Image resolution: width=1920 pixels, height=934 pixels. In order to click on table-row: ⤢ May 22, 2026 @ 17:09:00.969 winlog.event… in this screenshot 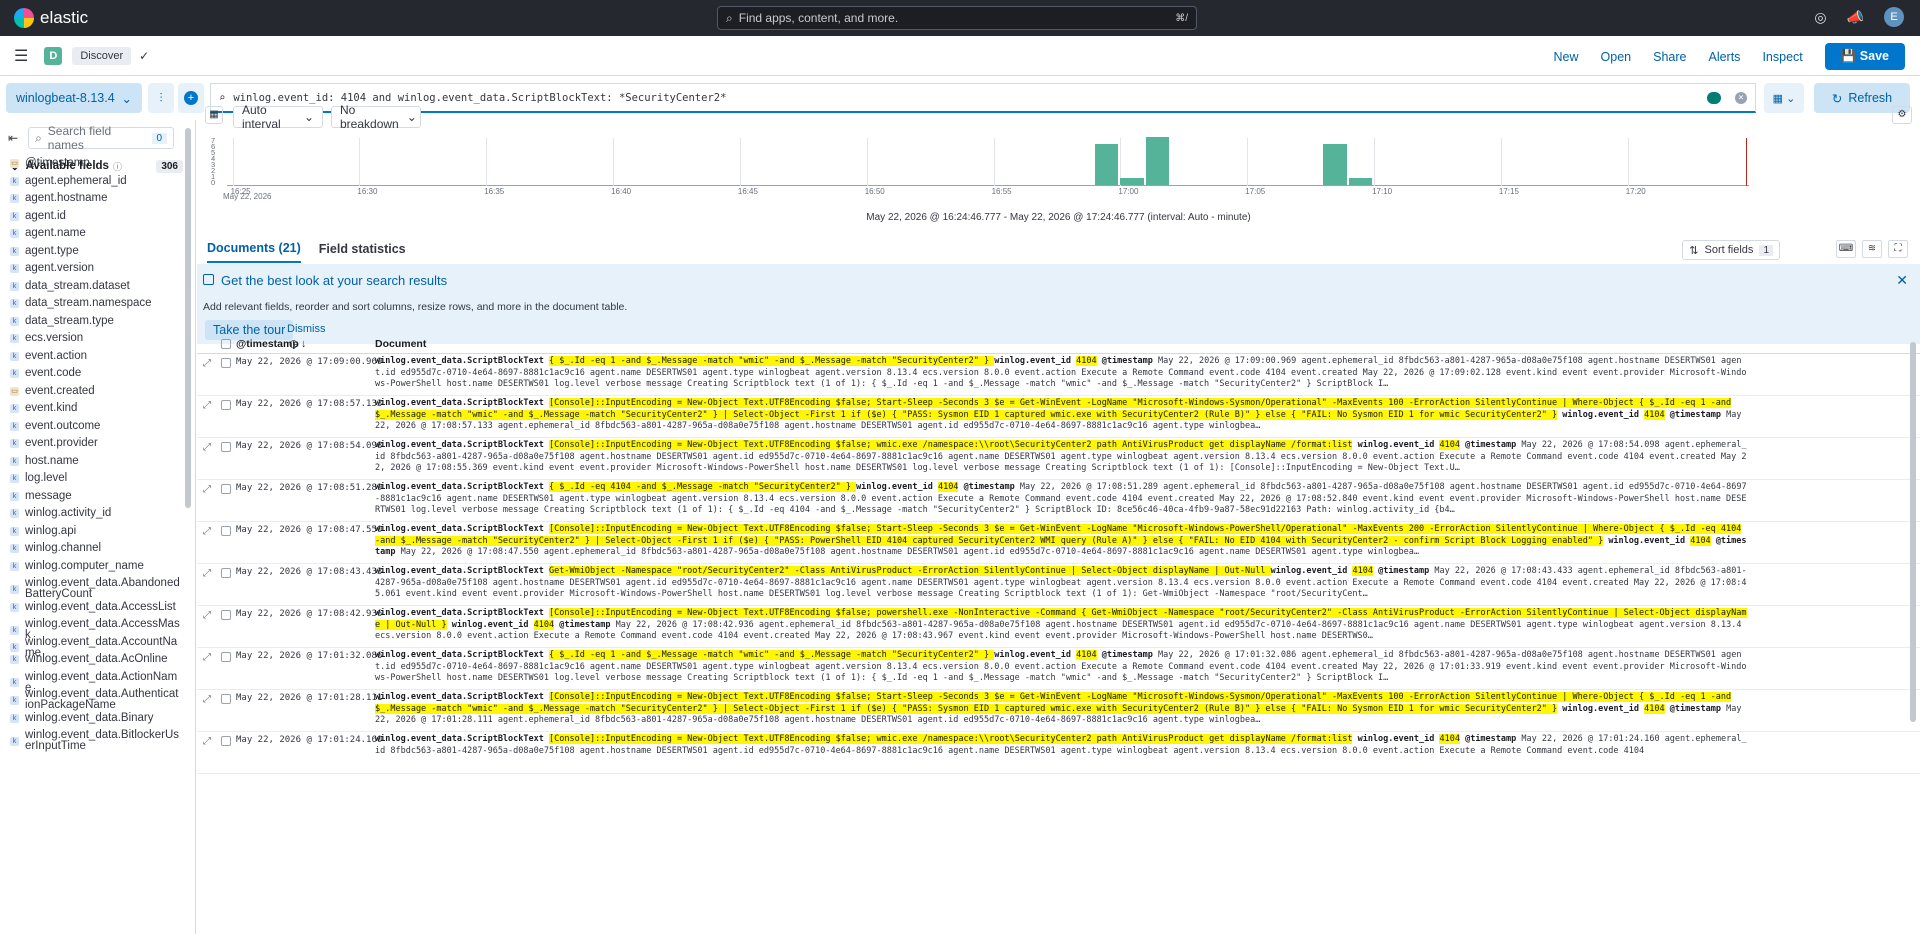, I will do `click(1058, 375)`.